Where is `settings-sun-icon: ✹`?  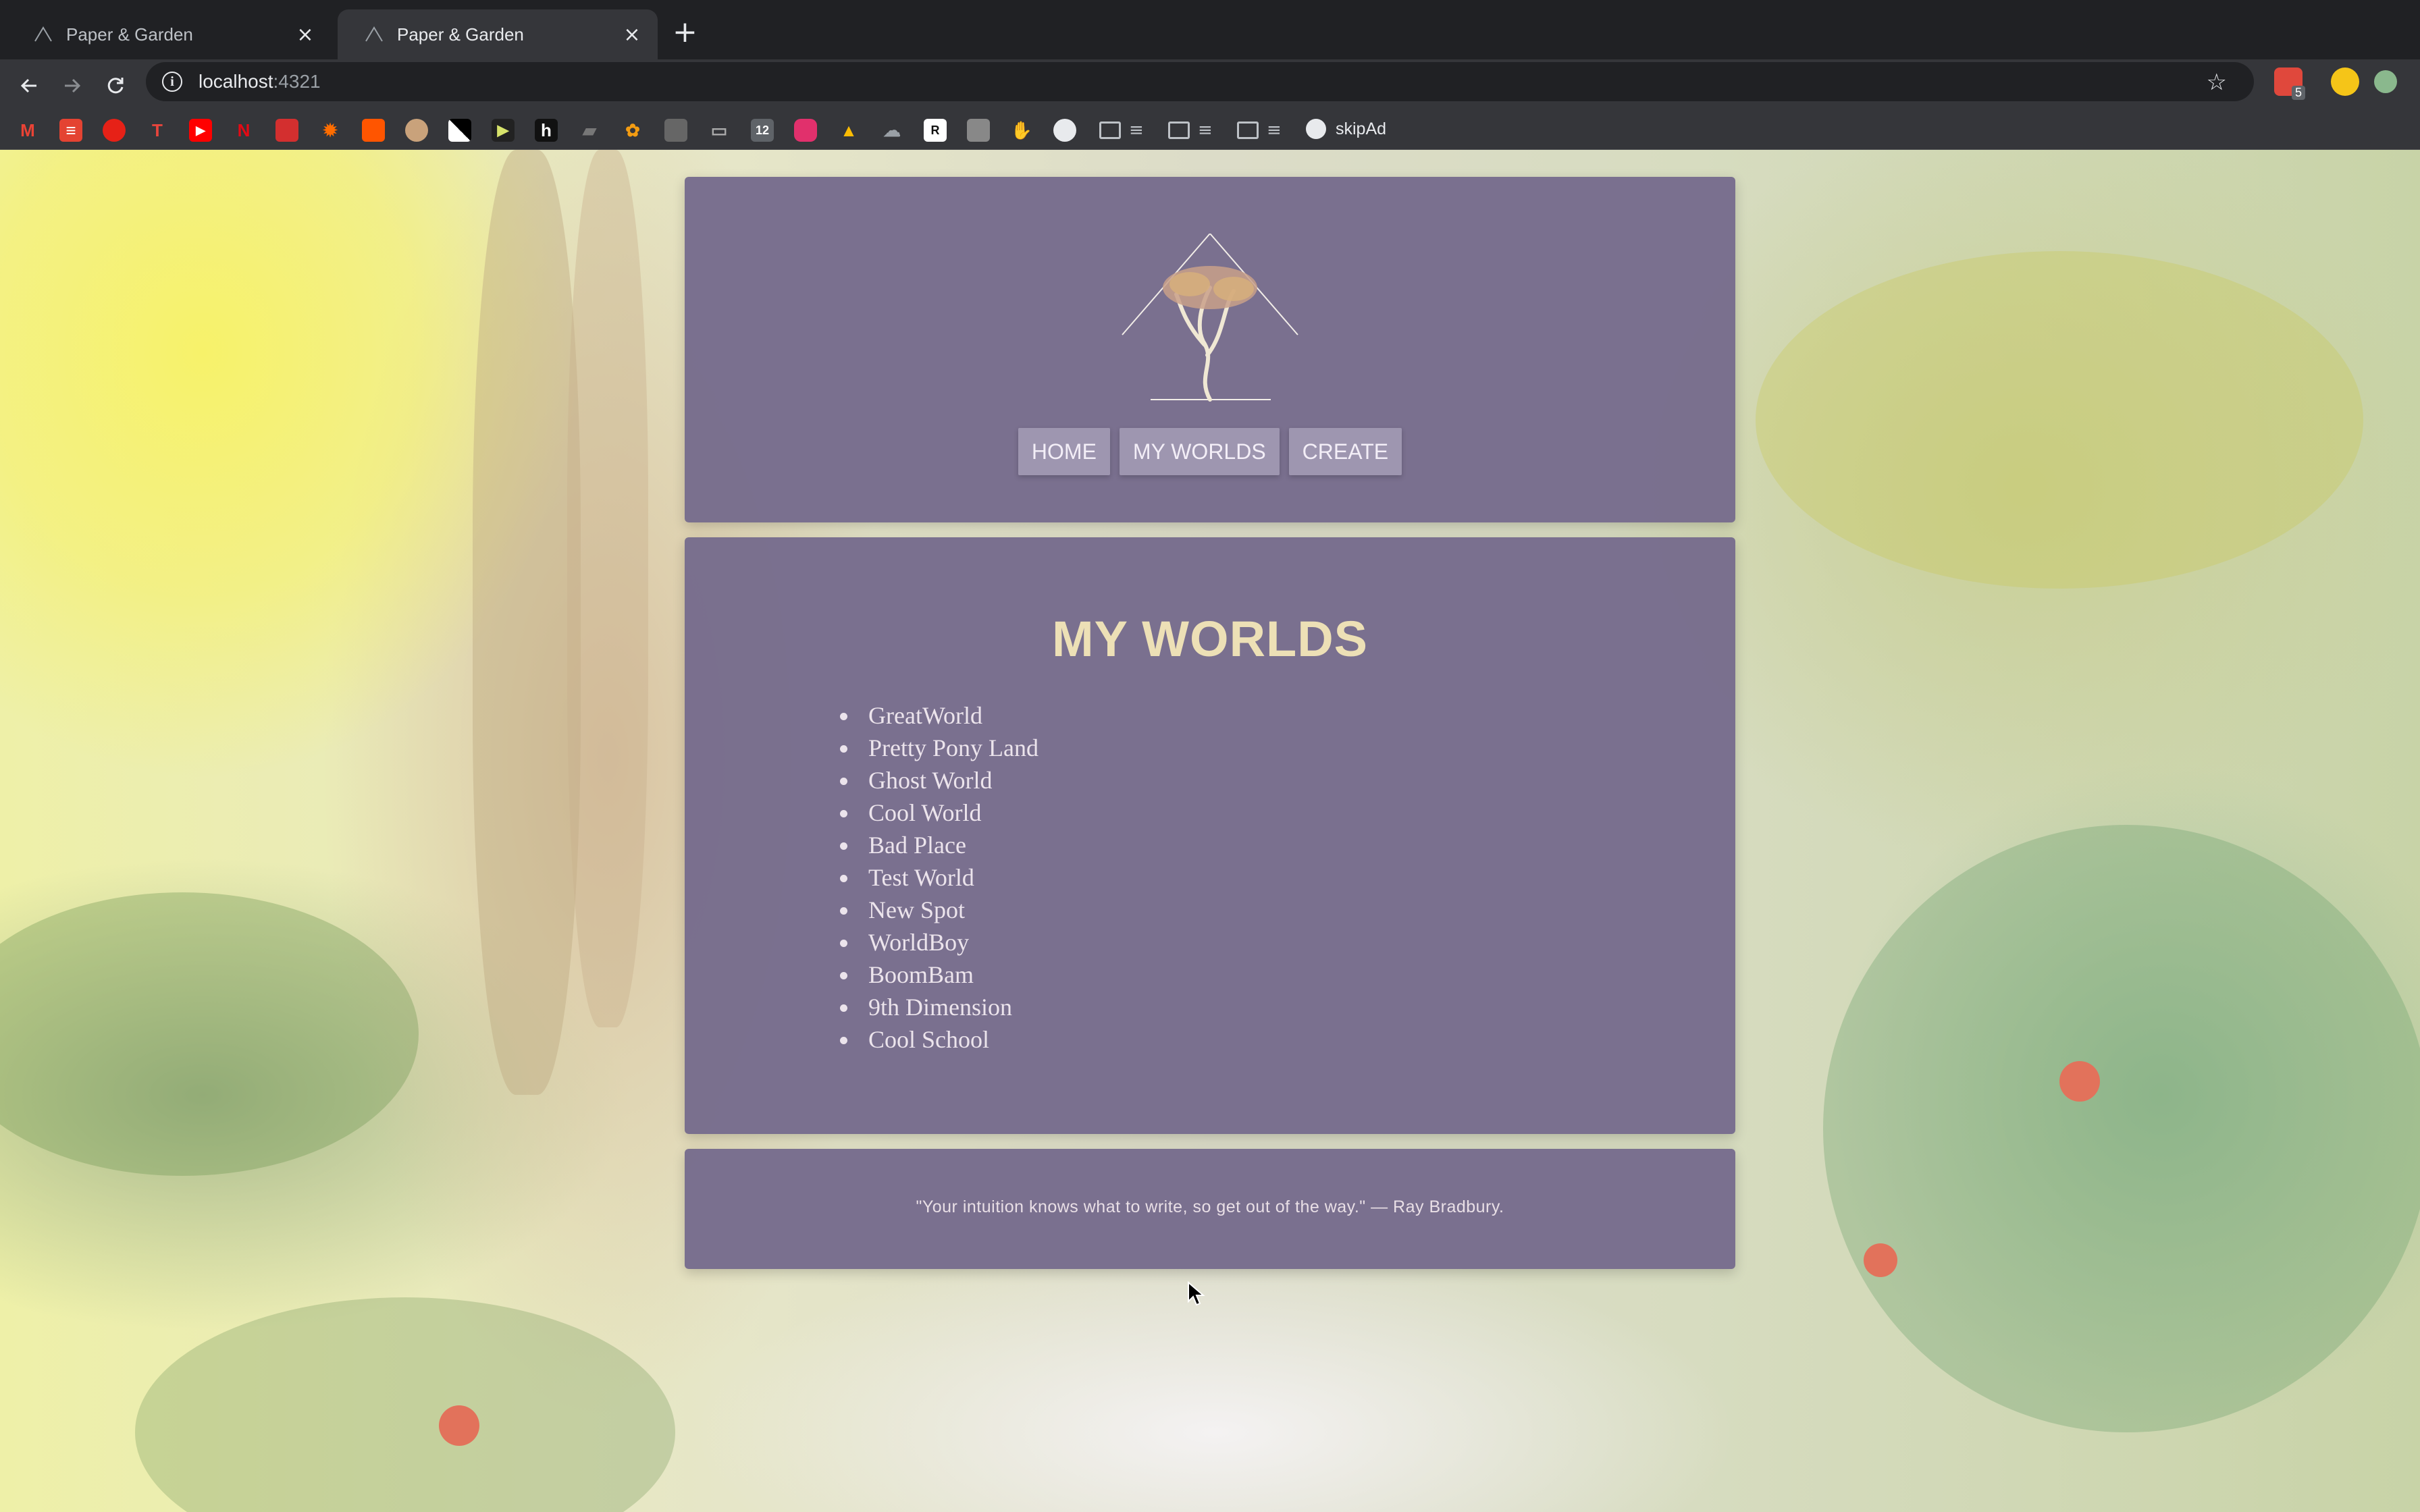
settings-sun-icon: ✹ is located at coordinates (330, 130).